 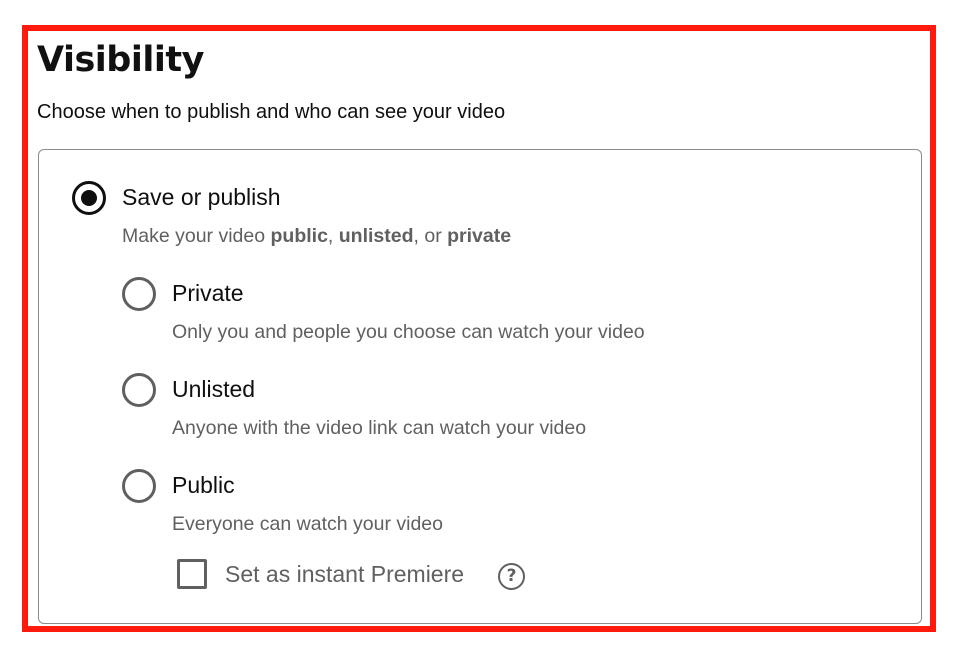 What do you see at coordinates (344, 574) in the screenshot?
I see `instant-premiere-label: Set as instant Premiere` at bounding box center [344, 574].